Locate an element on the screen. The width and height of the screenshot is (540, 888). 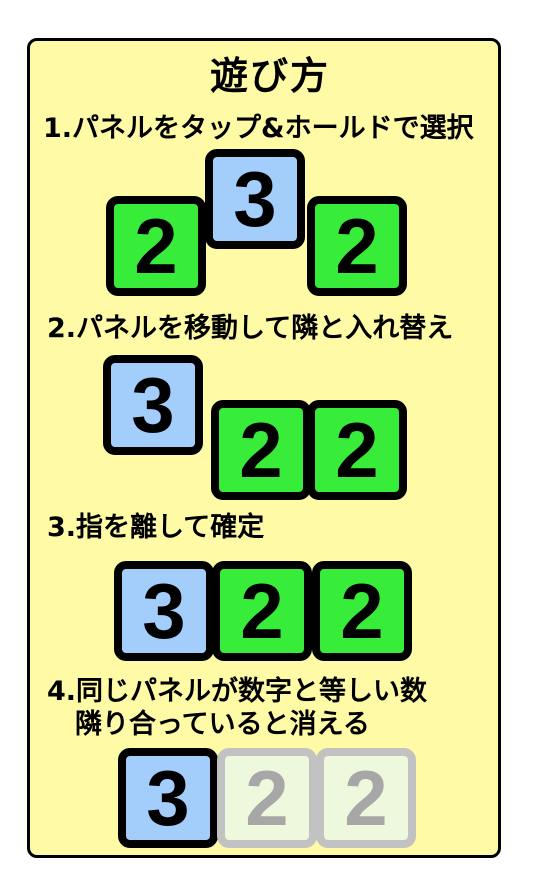
step-4-text-line2: 隣り合っていると消える is located at coordinates (222, 724).